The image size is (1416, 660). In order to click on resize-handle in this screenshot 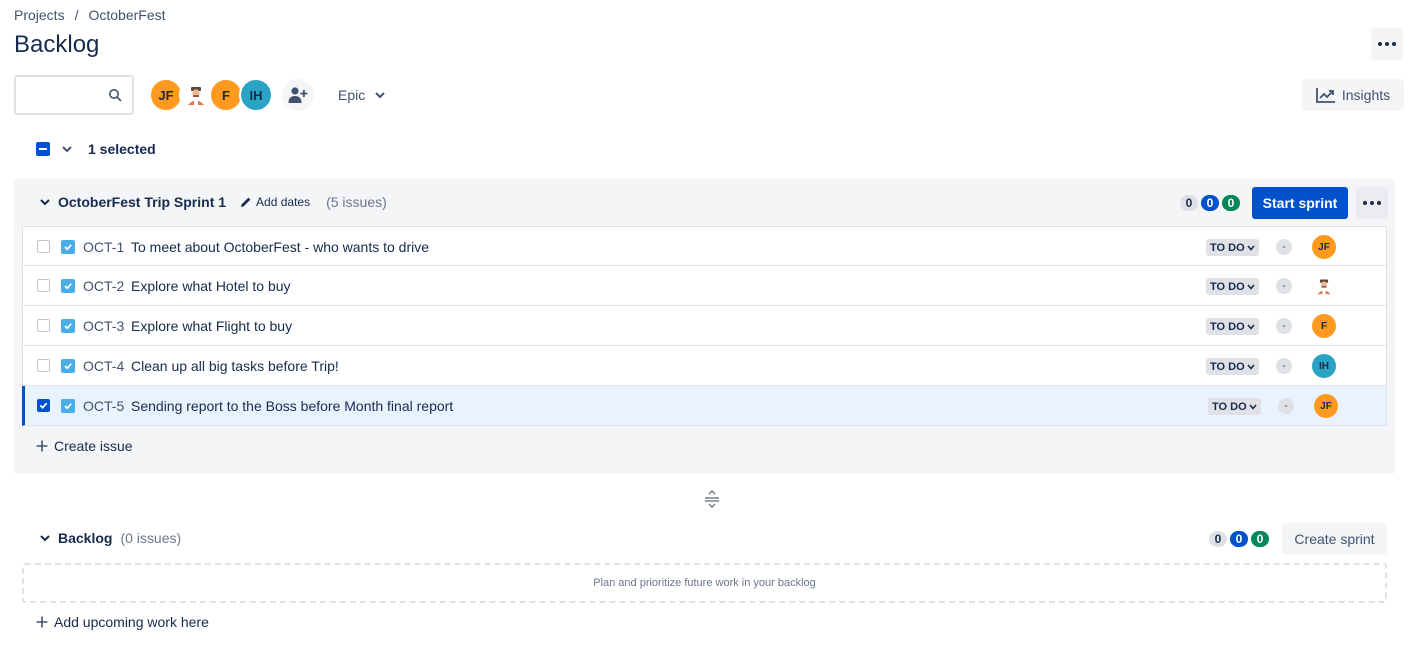, I will do `click(712, 501)`.